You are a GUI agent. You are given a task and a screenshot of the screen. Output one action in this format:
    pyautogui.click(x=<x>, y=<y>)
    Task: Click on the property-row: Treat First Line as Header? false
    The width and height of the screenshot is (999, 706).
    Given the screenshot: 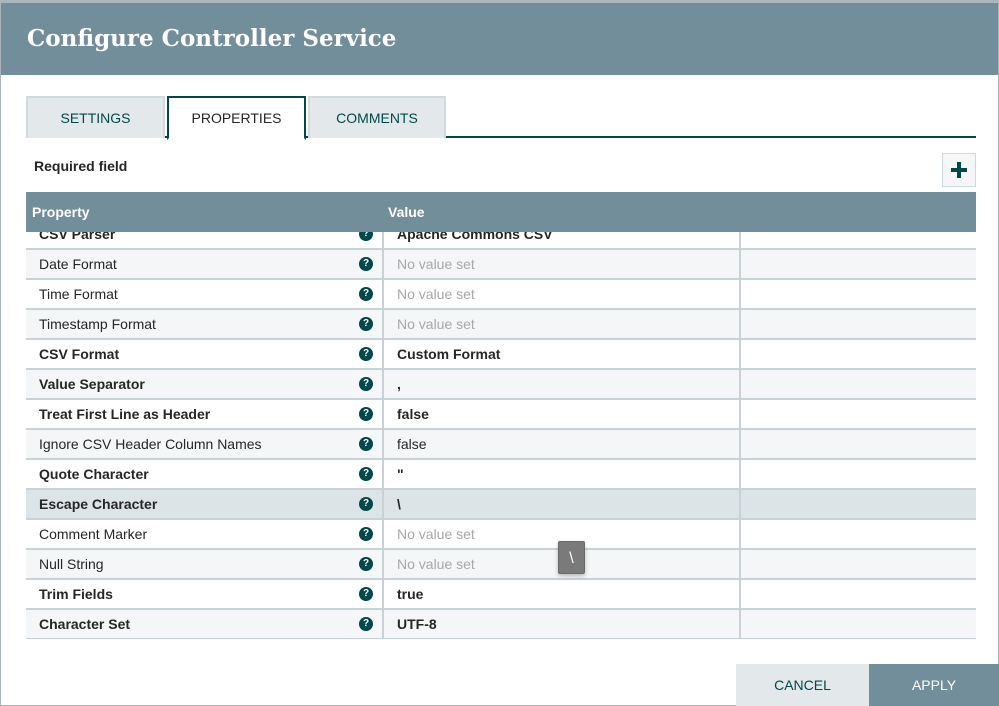 What is the action you would take?
    pyautogui.click(x=501, y=415)
    